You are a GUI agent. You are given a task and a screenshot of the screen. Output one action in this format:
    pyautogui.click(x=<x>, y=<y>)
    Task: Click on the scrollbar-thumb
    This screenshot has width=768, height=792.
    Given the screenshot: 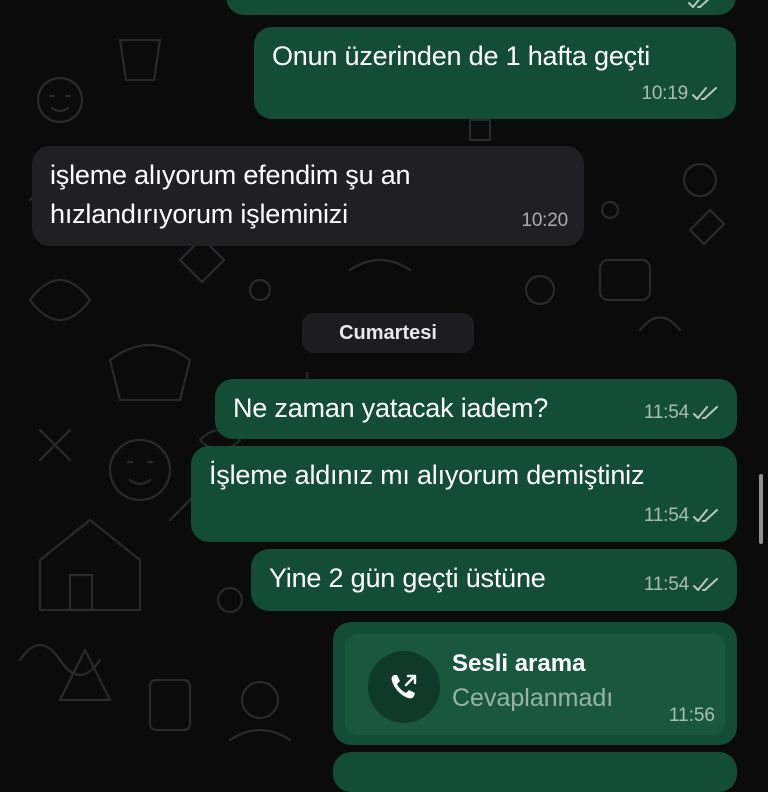 What is the action you would take?
    pyautogui.click(x=761, y=509)
    